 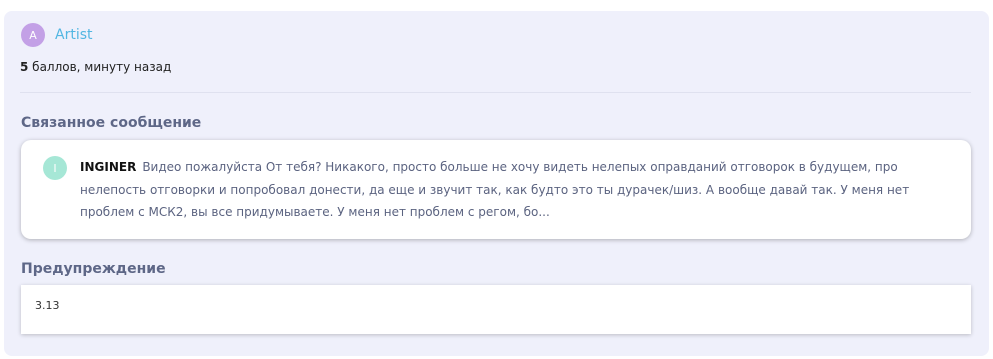 I want to click on avatar: A, so click(x=33, y=35).